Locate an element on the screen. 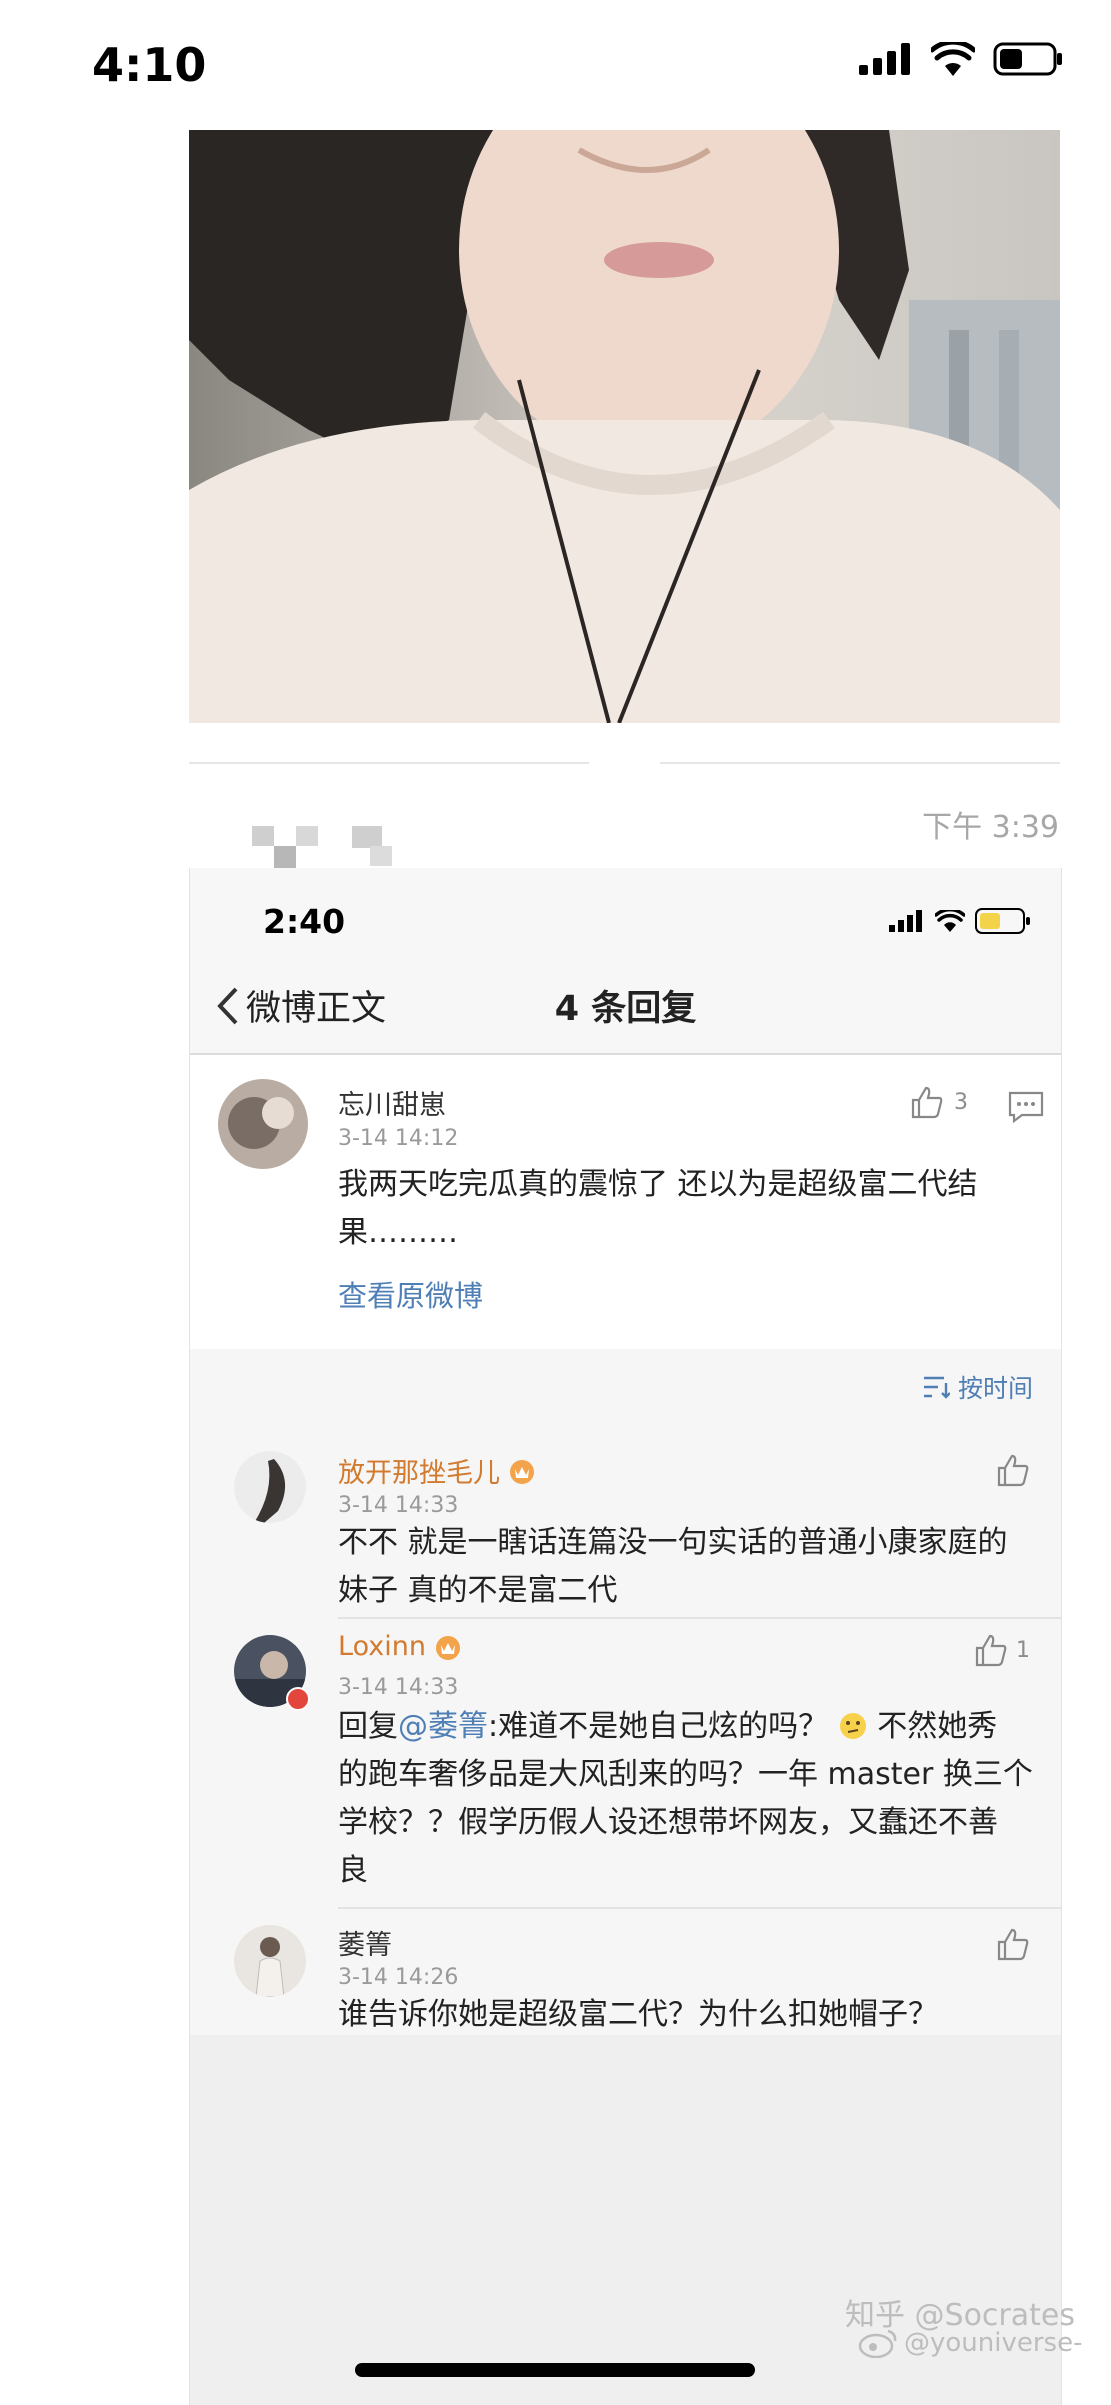 This screenshot has height=2405, width=1111. home-indicator is located at coordinates (555, 2370).